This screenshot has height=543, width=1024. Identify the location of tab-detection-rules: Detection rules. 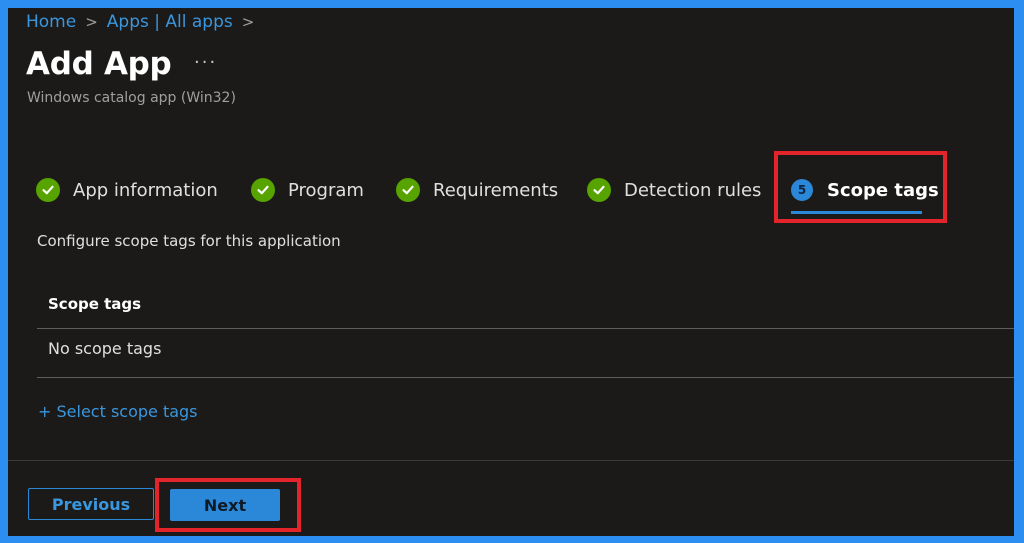
(674, 190).